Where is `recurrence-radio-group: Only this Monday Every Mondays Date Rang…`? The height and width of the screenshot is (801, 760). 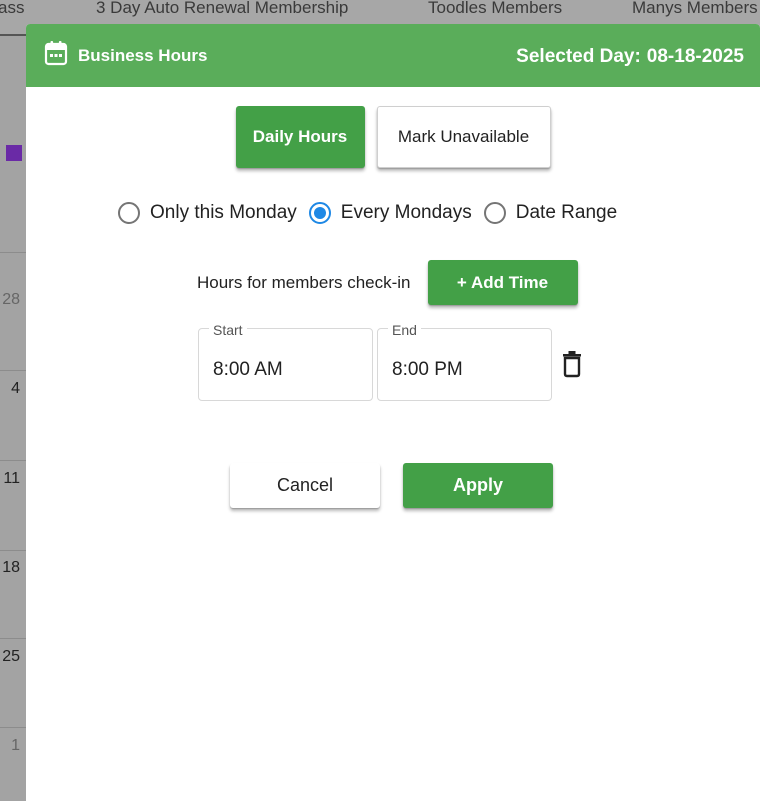 recurrence-radio-group: Only this Monday Every Mondays Date Rang… is located at coordinates (373, 213).